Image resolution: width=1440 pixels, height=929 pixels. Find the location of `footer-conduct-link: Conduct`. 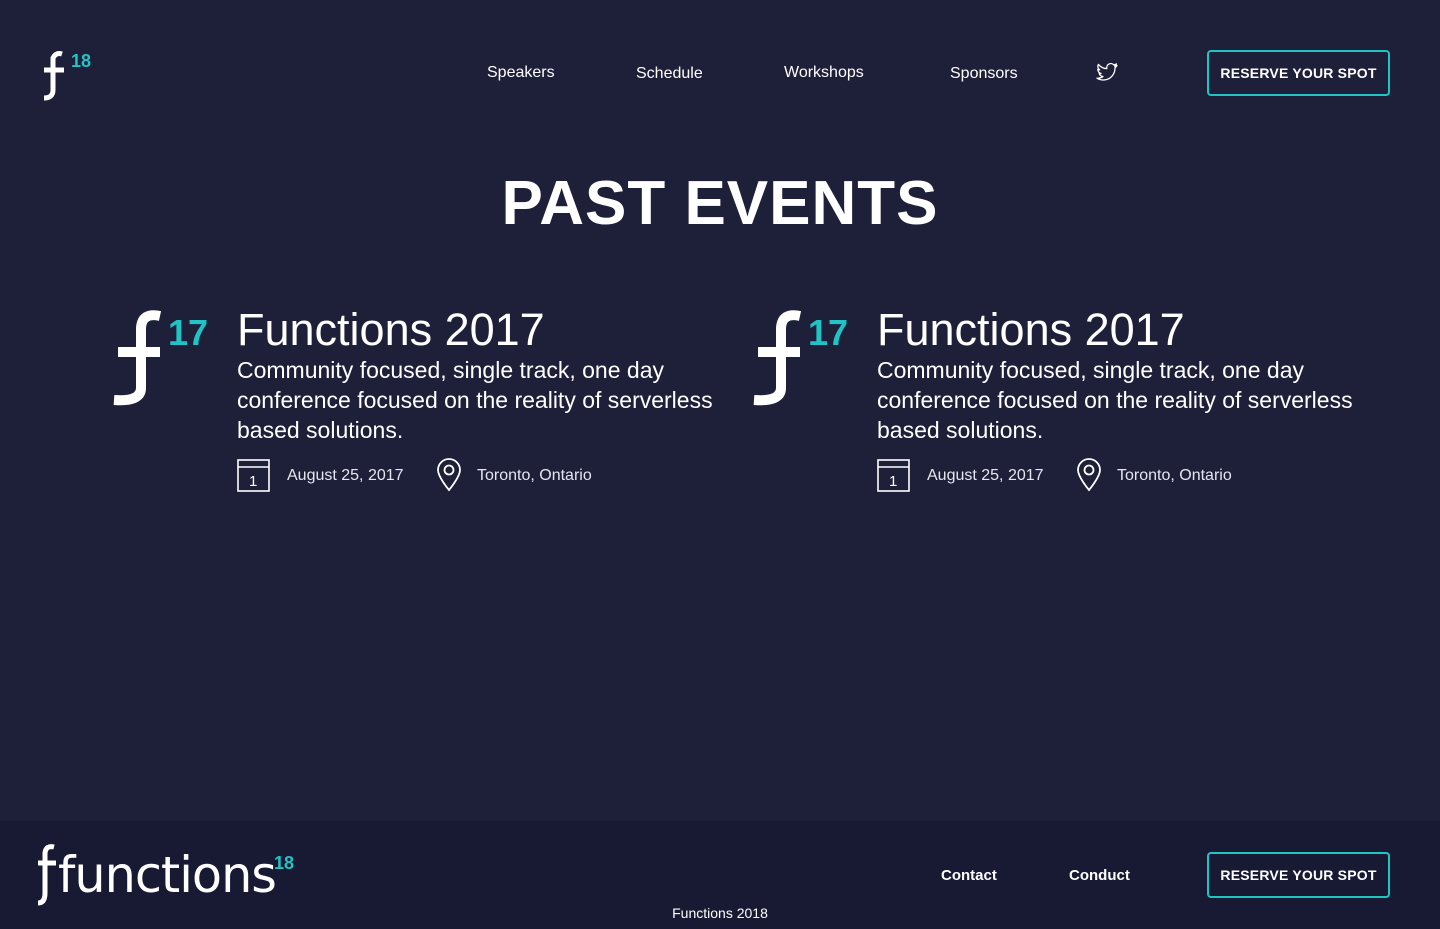

footer-conduct-link: Conduct is located at coordinates (1099, 875).